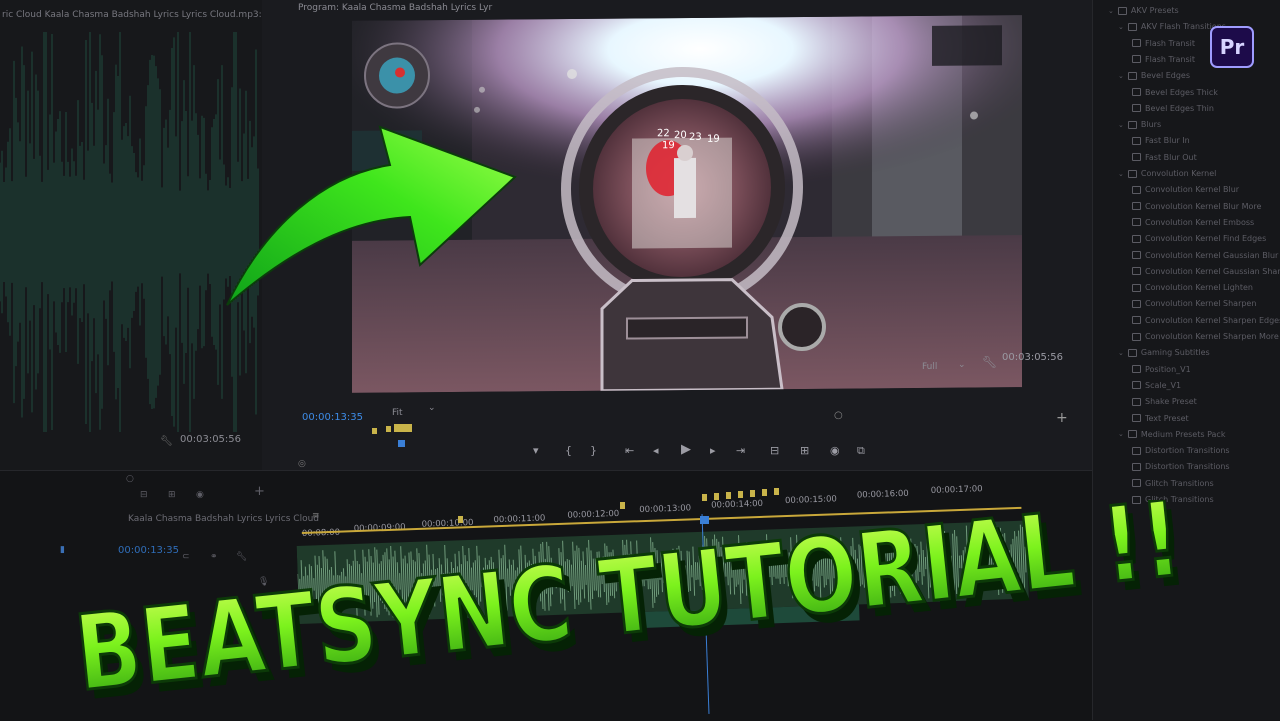  I want to click on program-tab: Program: Kaala Chasma Badshah Lyrics Lyr, so click(395, 8).